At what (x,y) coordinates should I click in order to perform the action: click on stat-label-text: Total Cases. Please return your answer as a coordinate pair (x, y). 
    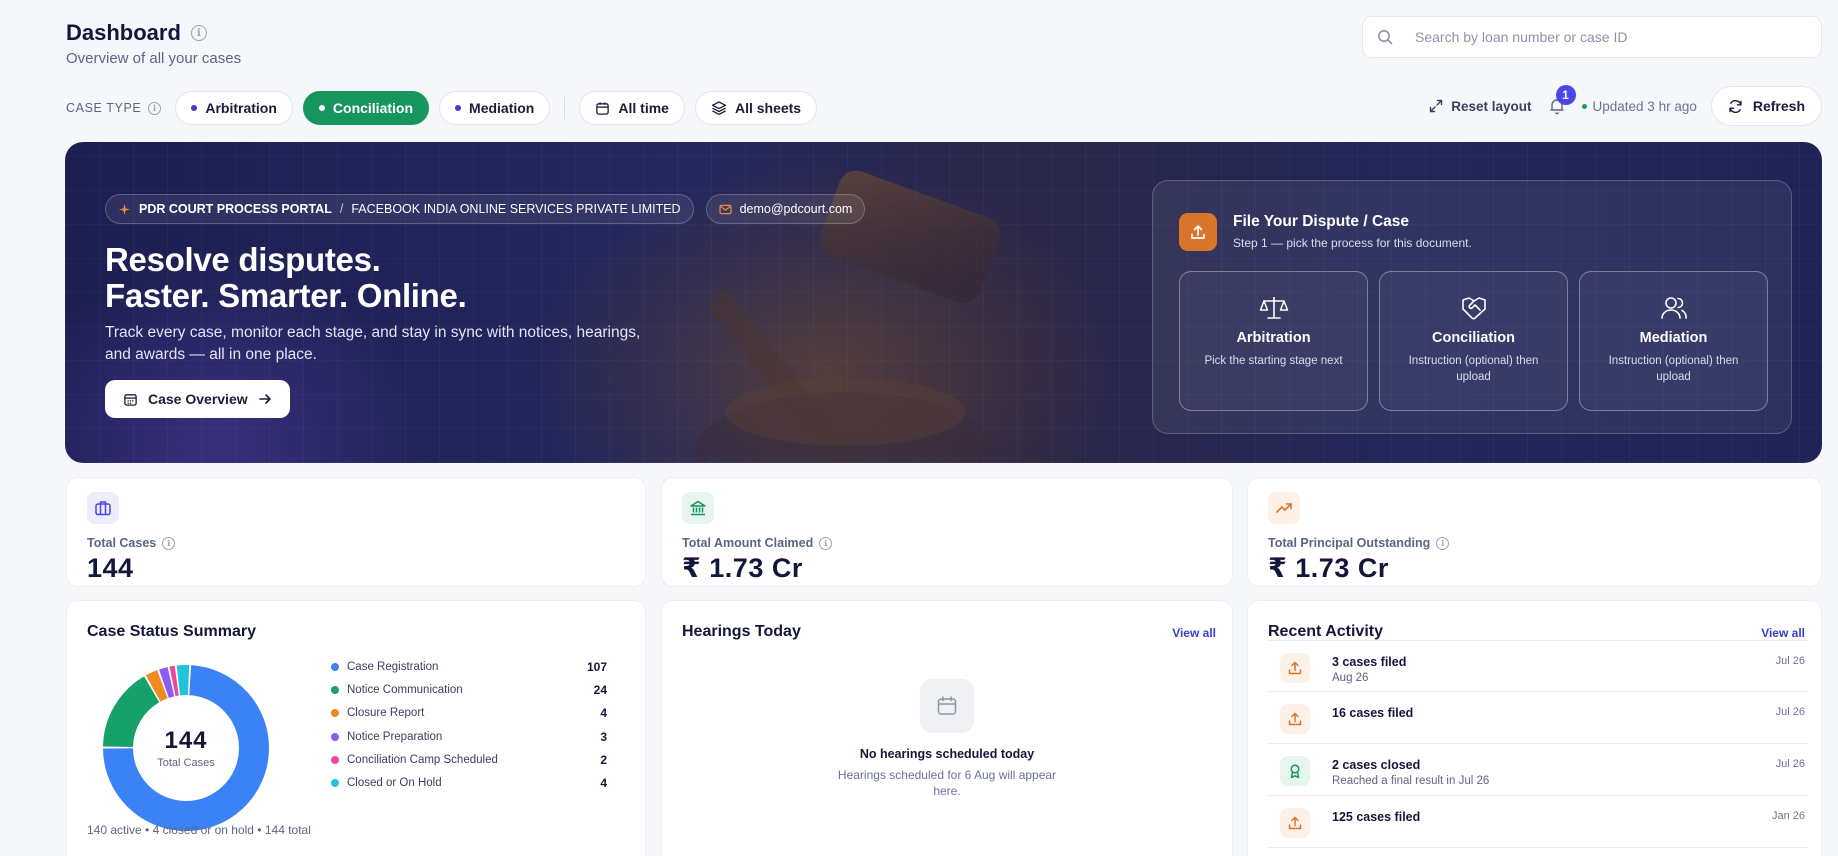
    Looking at the image, I should click on (122, 543).